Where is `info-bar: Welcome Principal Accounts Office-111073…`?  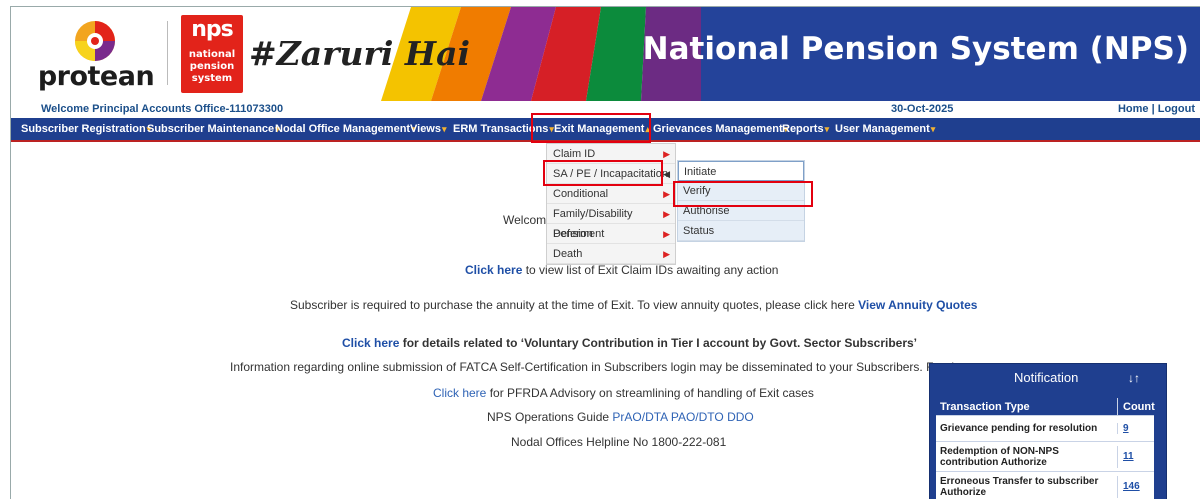 info-bar: Welcome Principal Accounts Office-111073… is located at coordinates (605, 109).